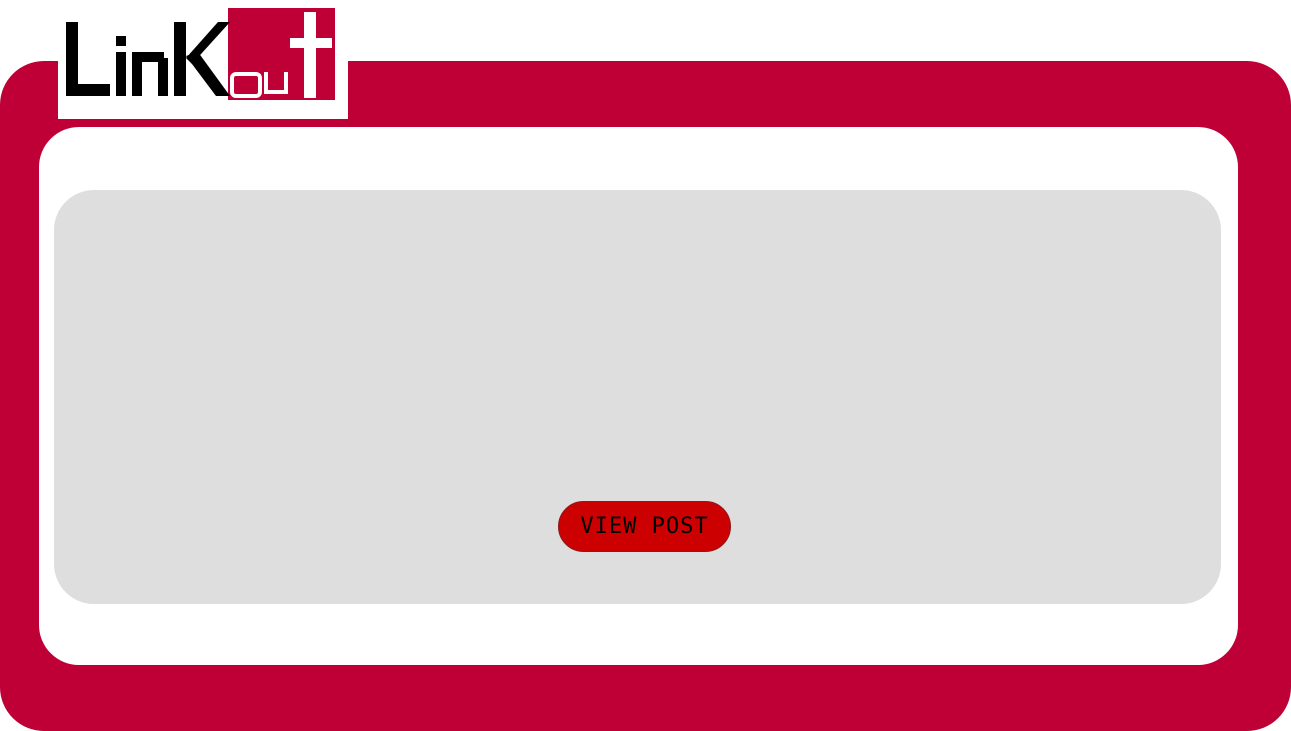  I want to click on linkout-logo, so click(203, 63).